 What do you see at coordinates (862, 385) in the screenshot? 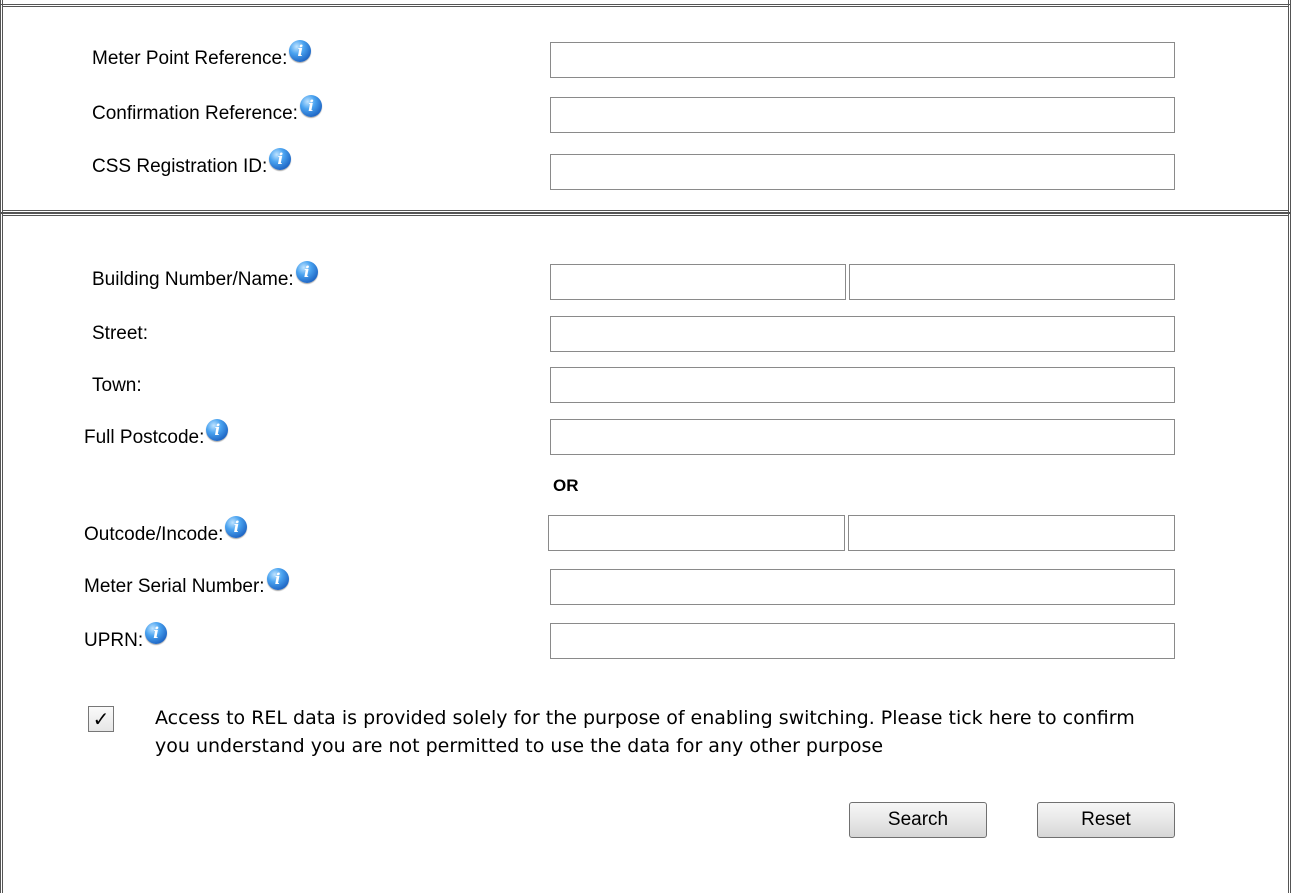
I see `town-input` at bounding box center [862, 385].